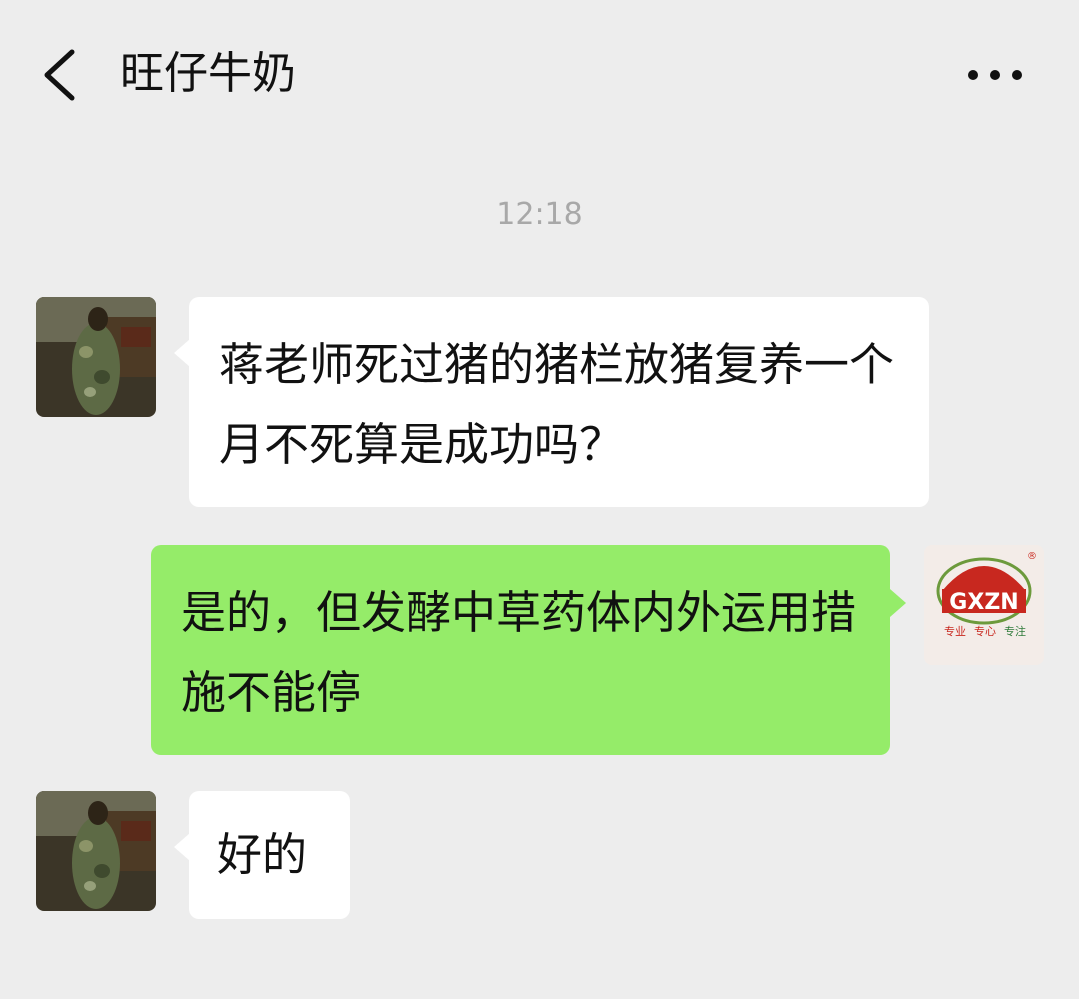 The height and width of the screenshot is (999, 1079). What do you see at coordinates (520, 650) in the screenshot?
I see `outgoing-message-bubble: 是的，但发酵中草药体内外运用措施不能停` at bounding box center [520, 650].